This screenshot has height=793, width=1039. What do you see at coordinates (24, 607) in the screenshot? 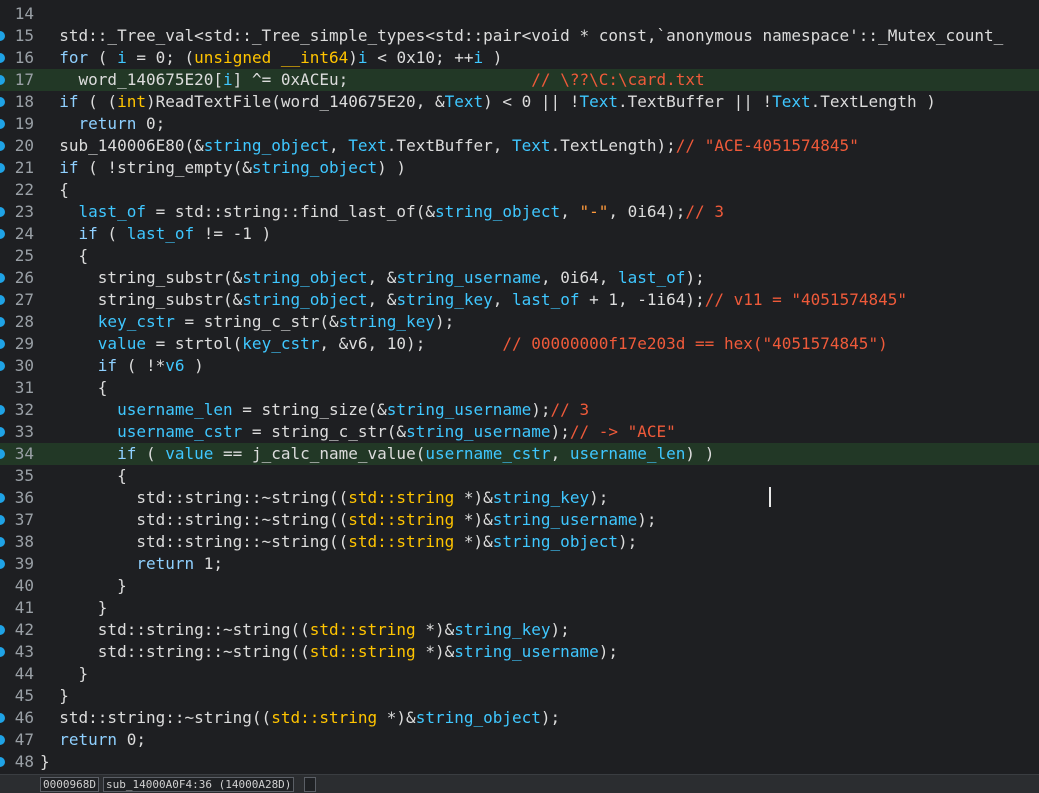
I see `line-number: 41` at bounding box center [24, 607].